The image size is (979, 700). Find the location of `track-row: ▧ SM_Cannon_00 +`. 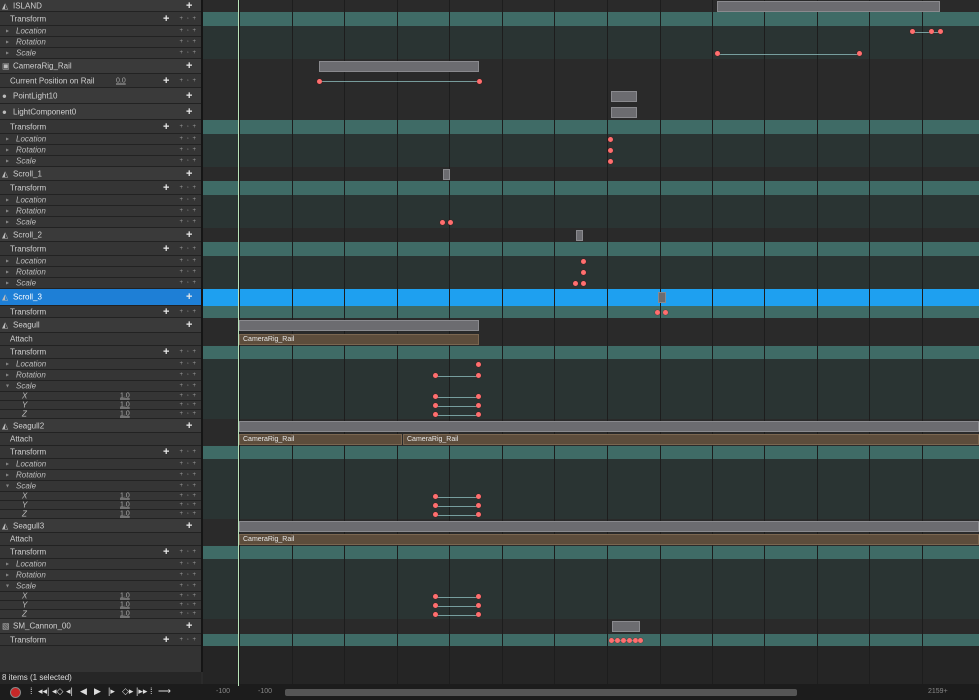

track-row: ▧ SM_Cannon_00 + is located at coordinates (100, 626).